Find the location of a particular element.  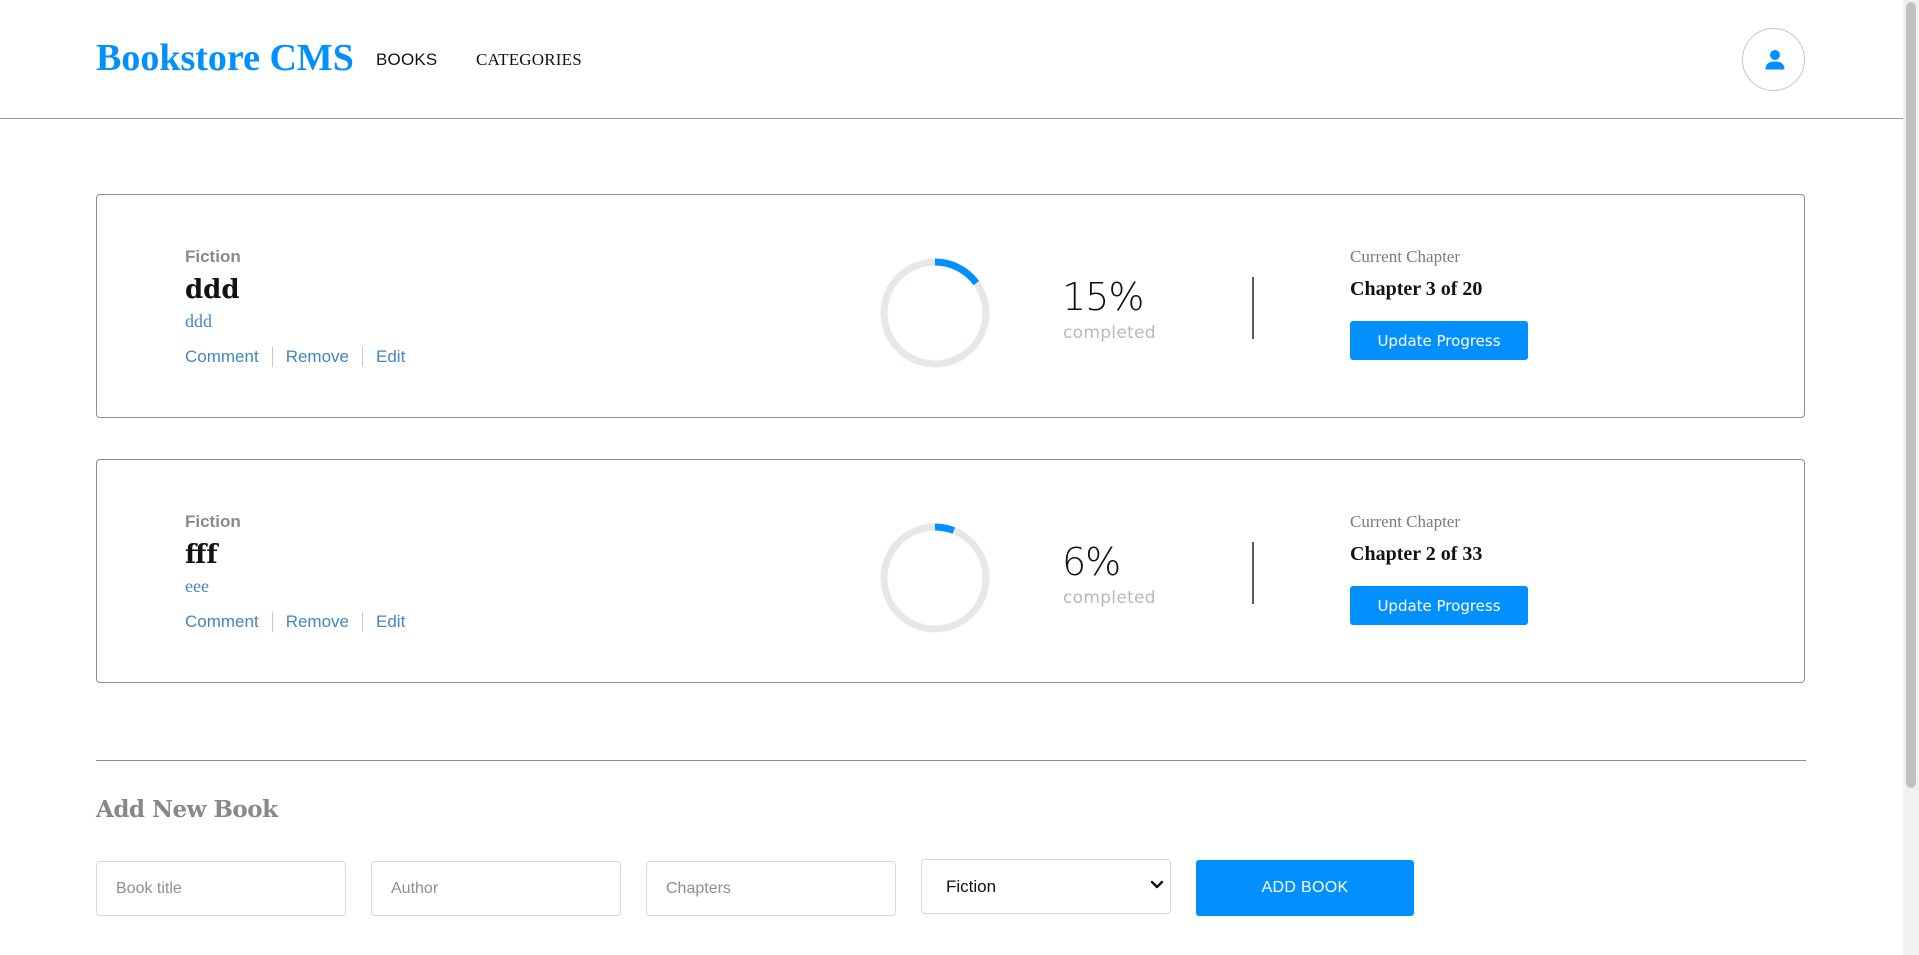

book-author: ddd is located at coordinates (198, 321).